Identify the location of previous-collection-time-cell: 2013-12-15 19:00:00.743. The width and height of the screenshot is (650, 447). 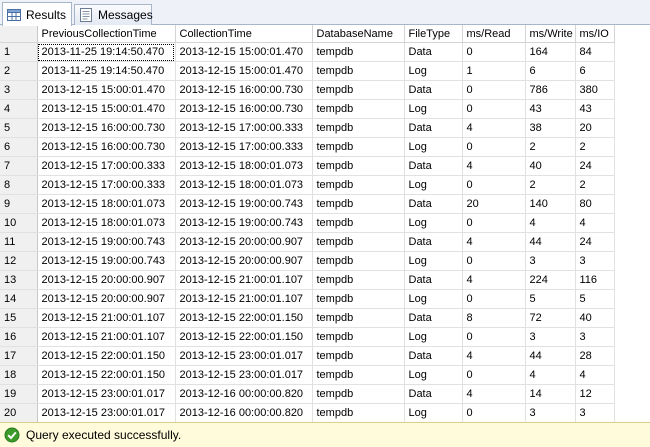
(106, 261).